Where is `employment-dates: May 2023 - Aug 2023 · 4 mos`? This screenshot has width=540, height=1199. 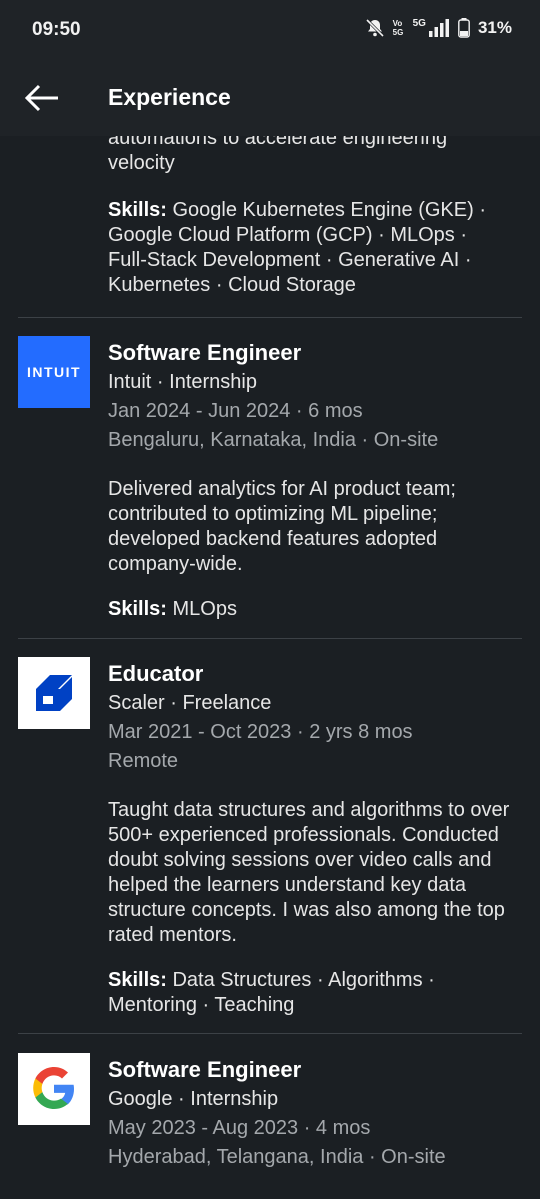 employment-dates: May 2023 - Aug 2023 · 4 mos is located at coordinates (239, 1128).